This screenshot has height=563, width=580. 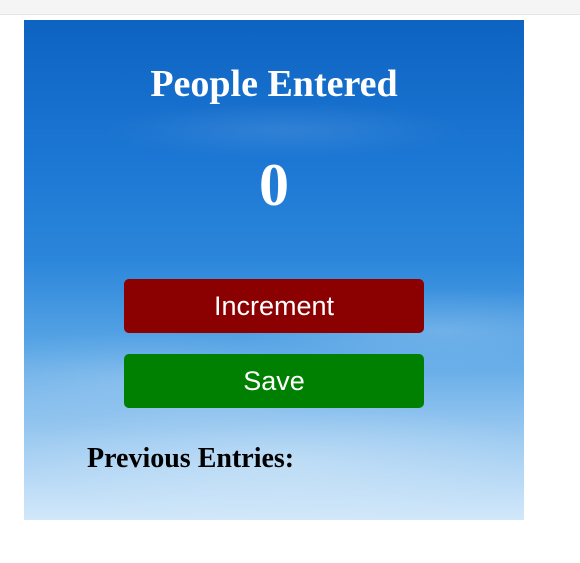 What do you see at coordinates (274, 84) in the screenshot?
I see `page-title: People Entered` at bounding box center [274, 84].